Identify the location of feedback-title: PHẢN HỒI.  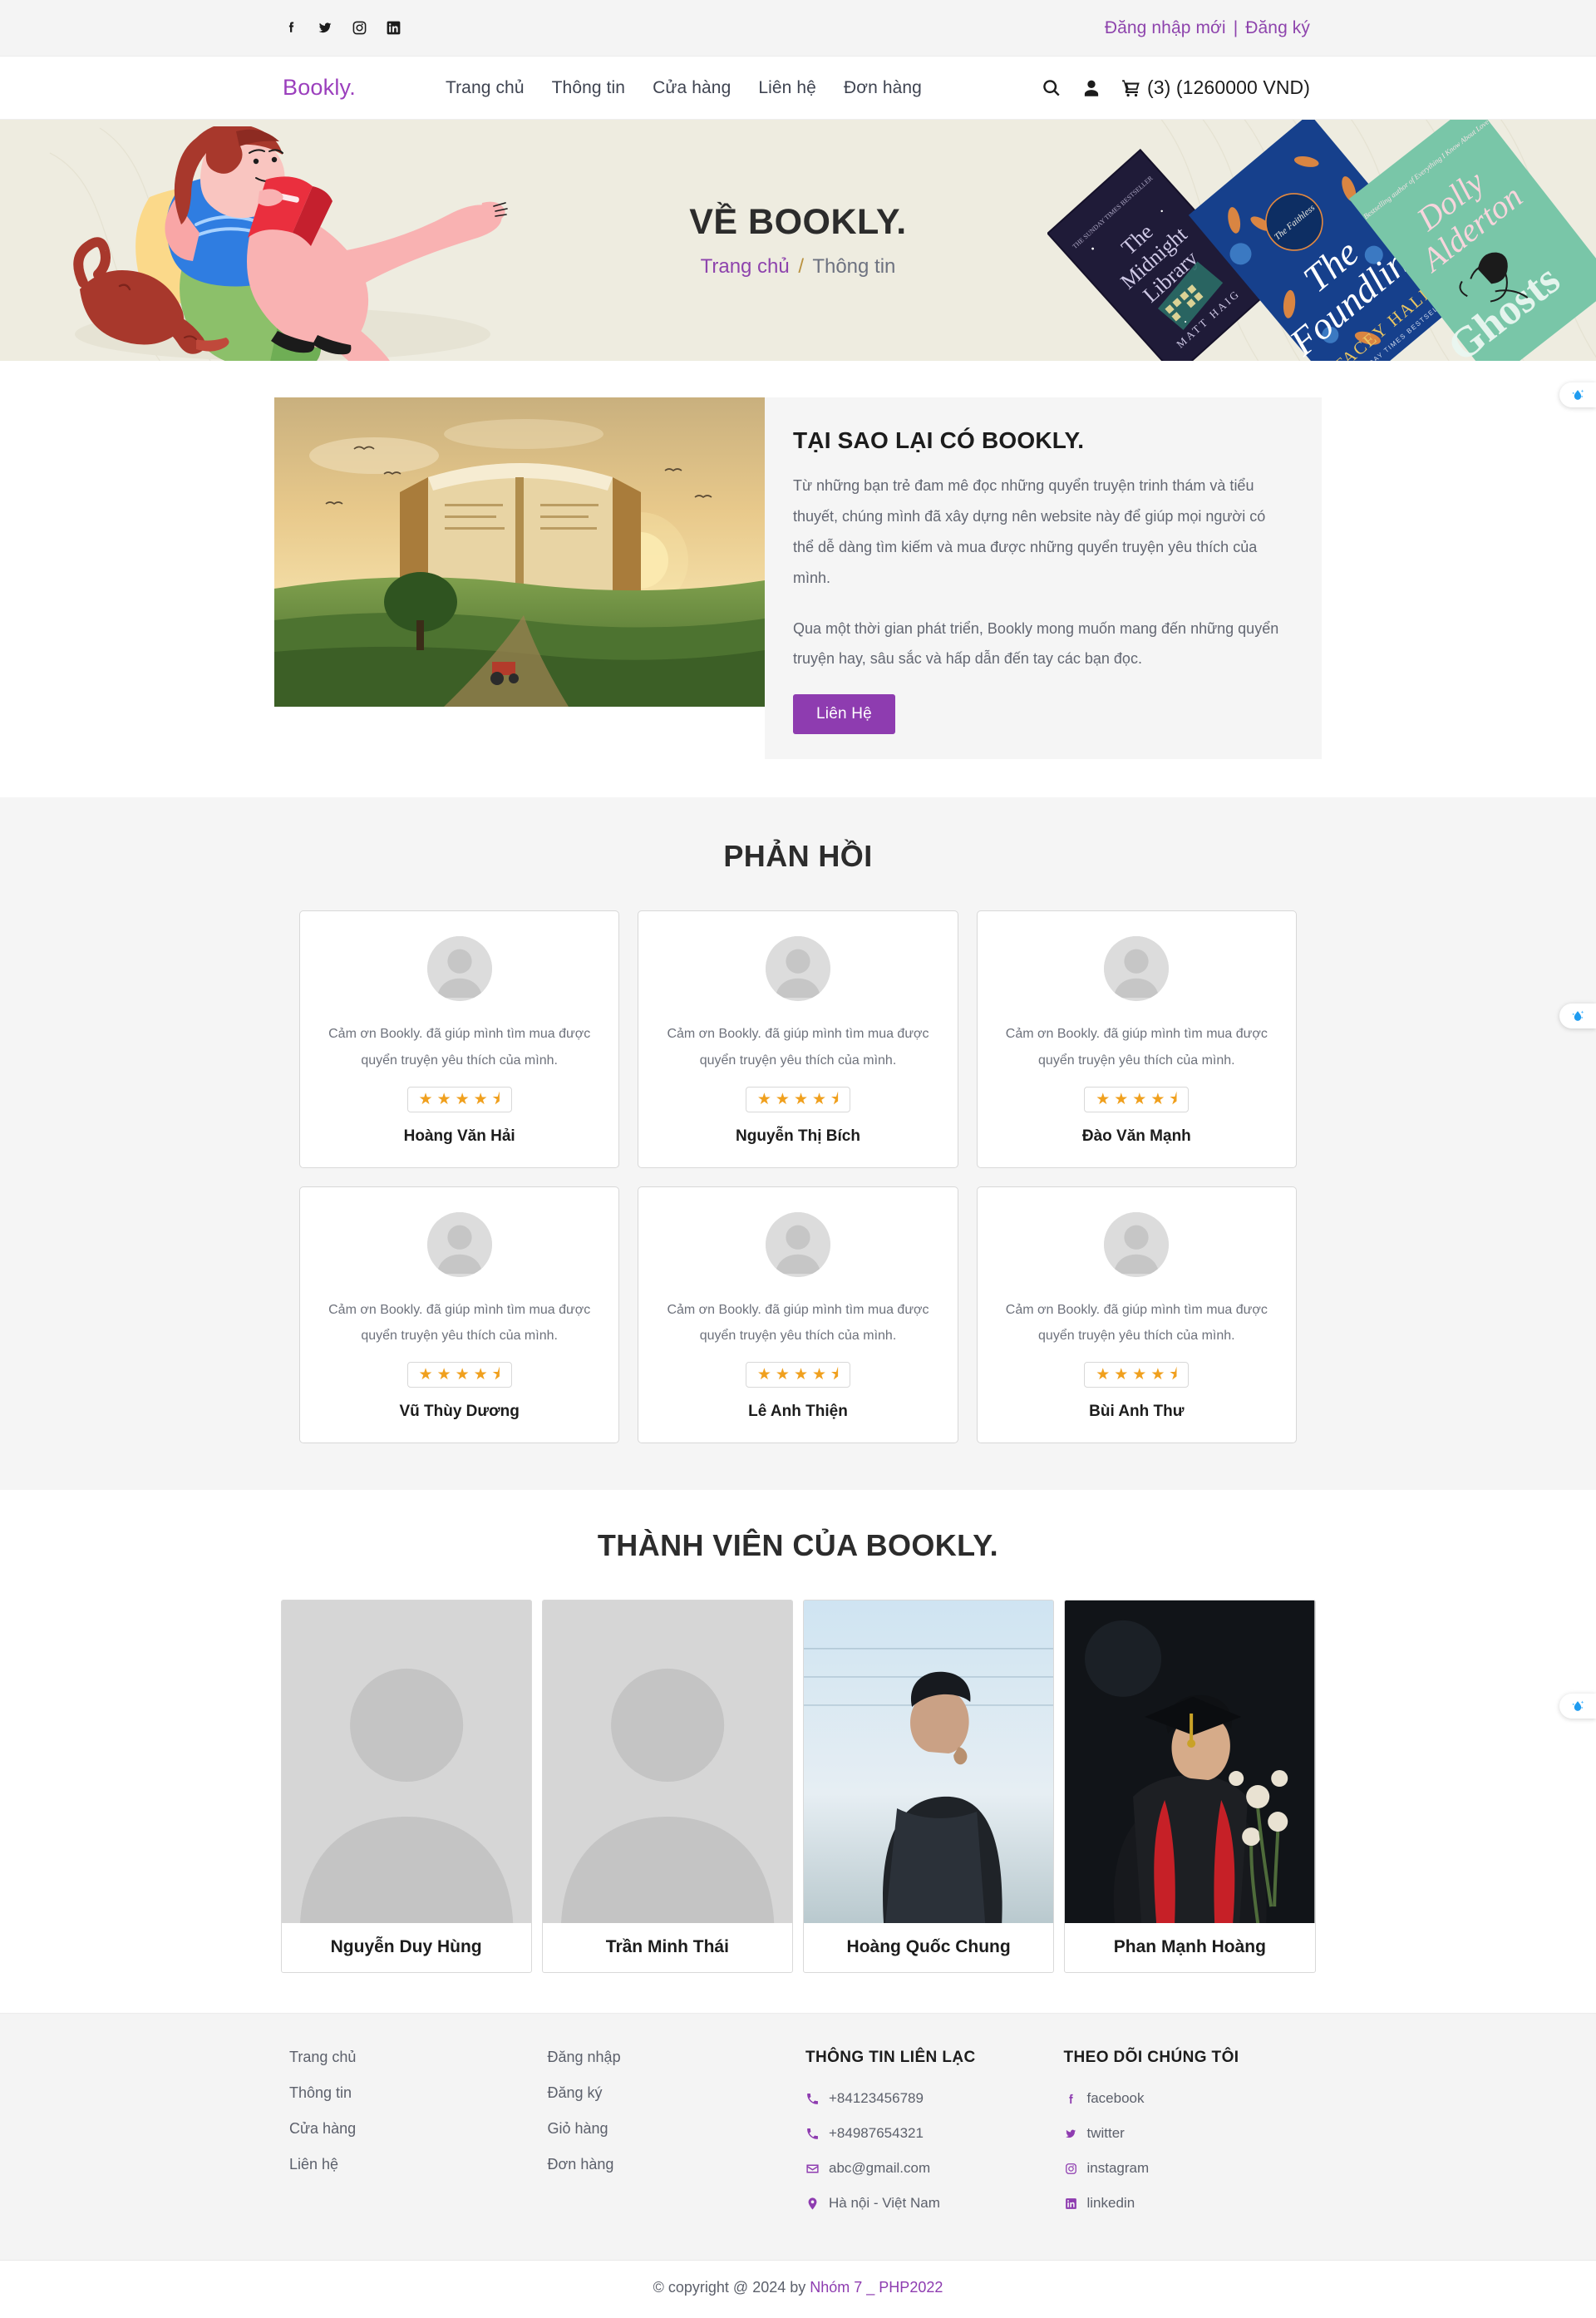
(798, 856).